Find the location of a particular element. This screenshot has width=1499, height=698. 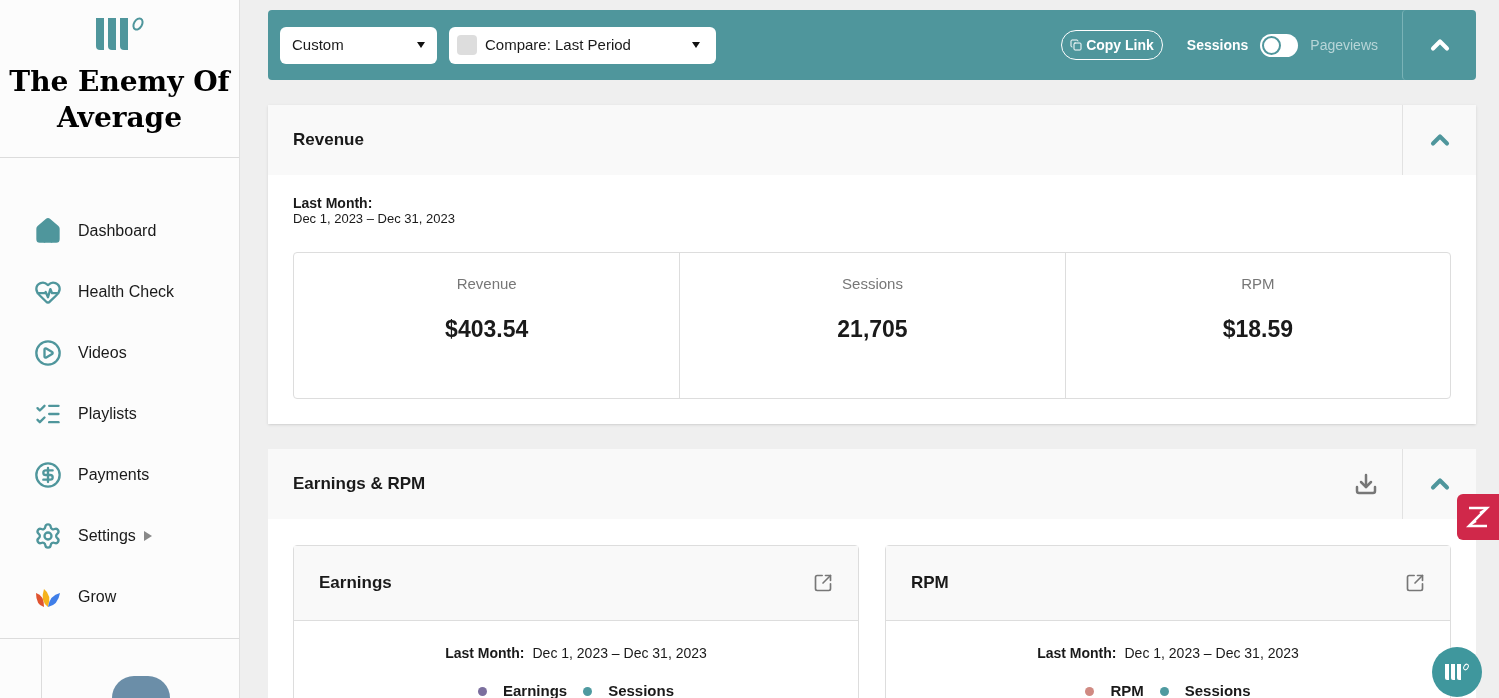

stat-value: $18.59 is located at coordinates (1257, 329).